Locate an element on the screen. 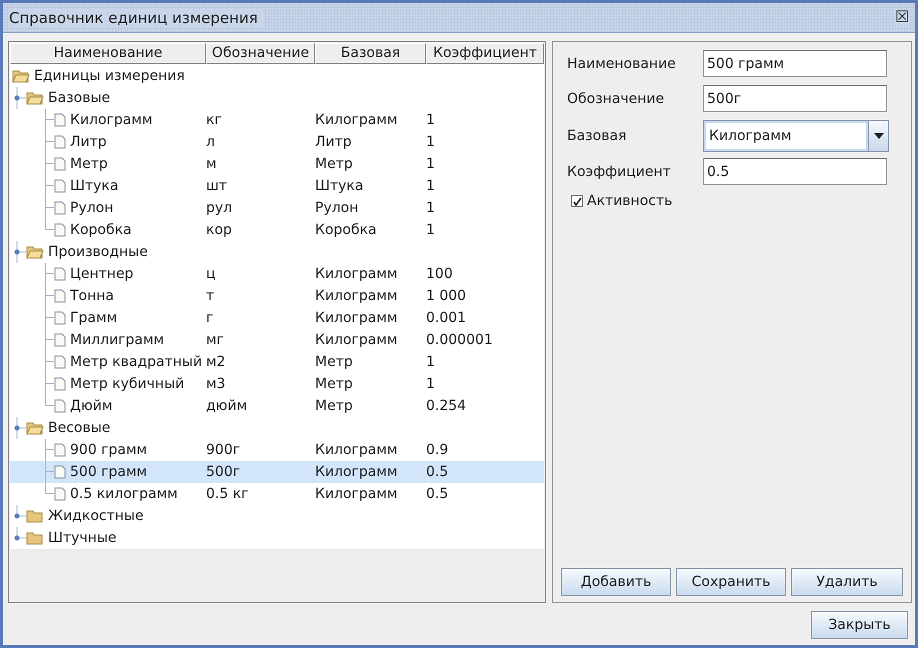 The image size is (918, 648). table-row: 500 грамм 500г Килограмм 0.5 is located at coordinates (277, 472).